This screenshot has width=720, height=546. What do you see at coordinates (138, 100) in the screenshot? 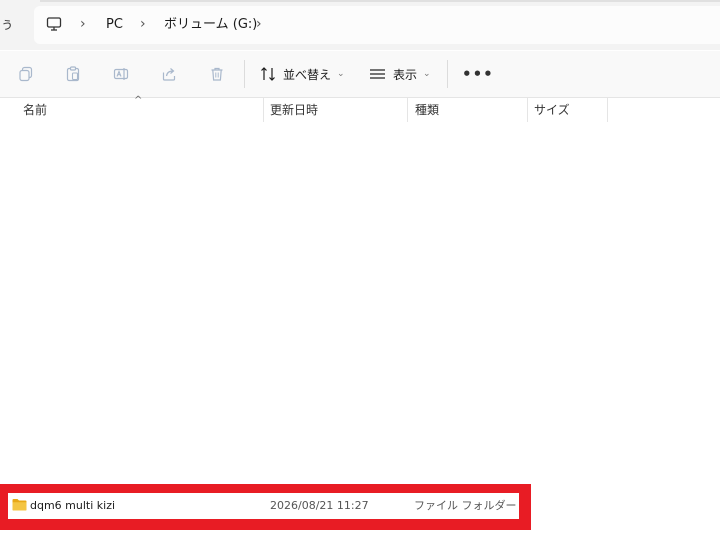
I see `sort-ascending-icon: ^` at bounding box center [138, 100].